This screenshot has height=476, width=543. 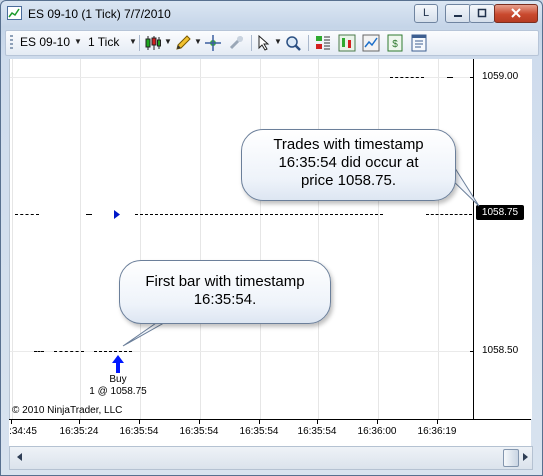 I want to click on callout-text: price 1058.75., so click(x=348, y=180).